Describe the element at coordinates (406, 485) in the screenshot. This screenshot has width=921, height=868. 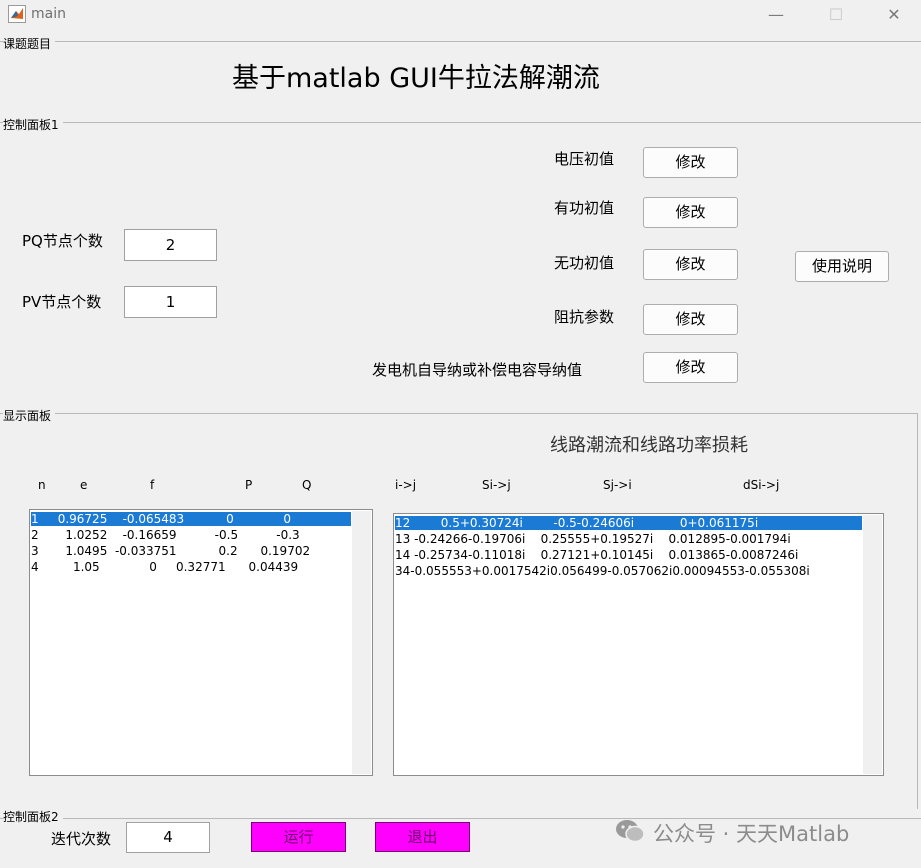
I see `header-i-j: i->j` at that location.